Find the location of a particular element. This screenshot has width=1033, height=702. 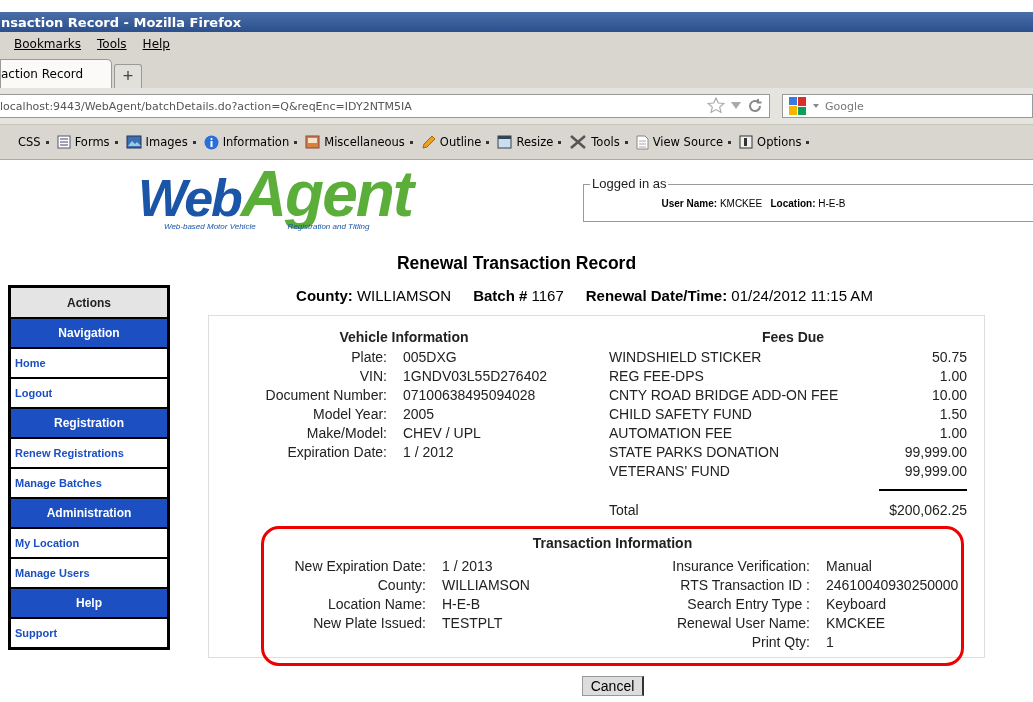

sidebar-section: Administration is located at coordinates (89, 513).